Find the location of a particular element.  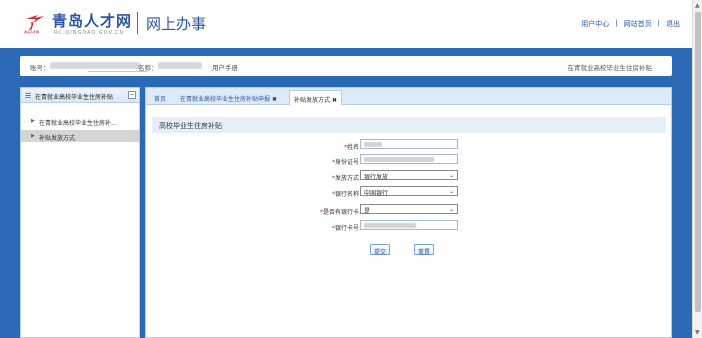

field-label: *身份证号 is located at coordinates (345, 162).